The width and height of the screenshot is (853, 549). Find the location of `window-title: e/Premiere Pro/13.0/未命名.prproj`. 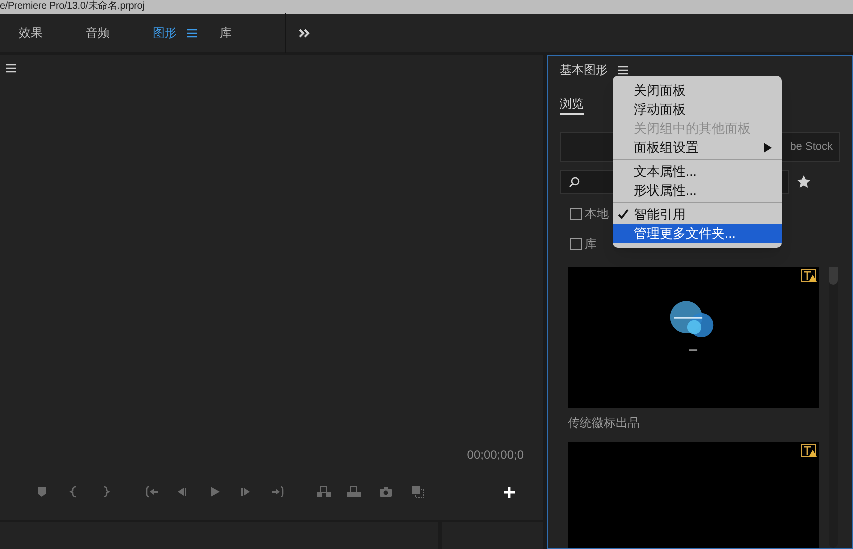

window-title: e/Premiere Pro/13.0/未命名.prproj is located at coordinates (72, 7).